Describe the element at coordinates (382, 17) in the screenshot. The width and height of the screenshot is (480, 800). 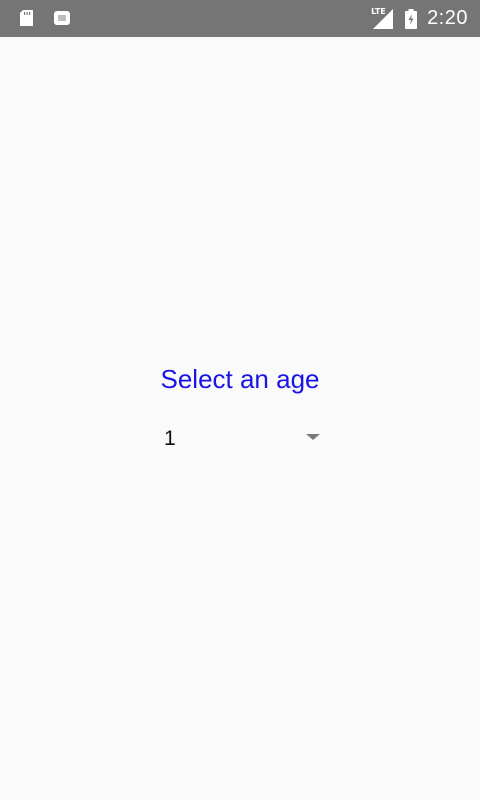
I see `signal-icon: LTE` at that location.